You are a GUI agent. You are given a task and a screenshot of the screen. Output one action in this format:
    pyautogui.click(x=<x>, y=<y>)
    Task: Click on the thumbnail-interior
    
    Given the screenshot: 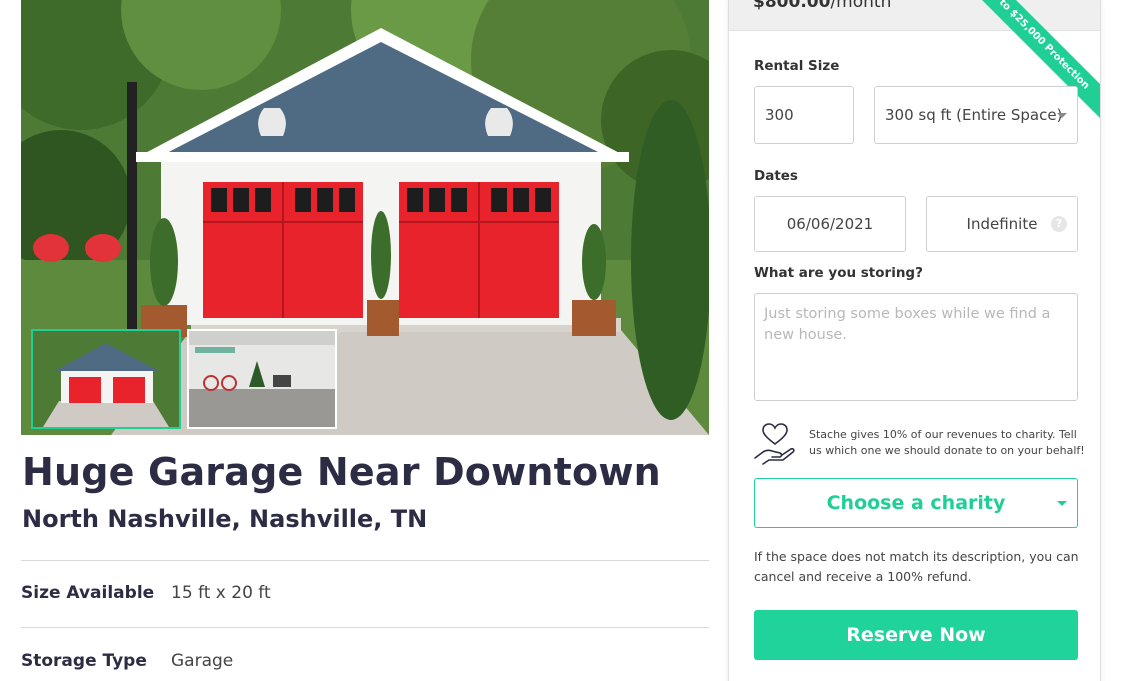 What is the action you would take?
    pyautogui.click(x=262, y=379)
    